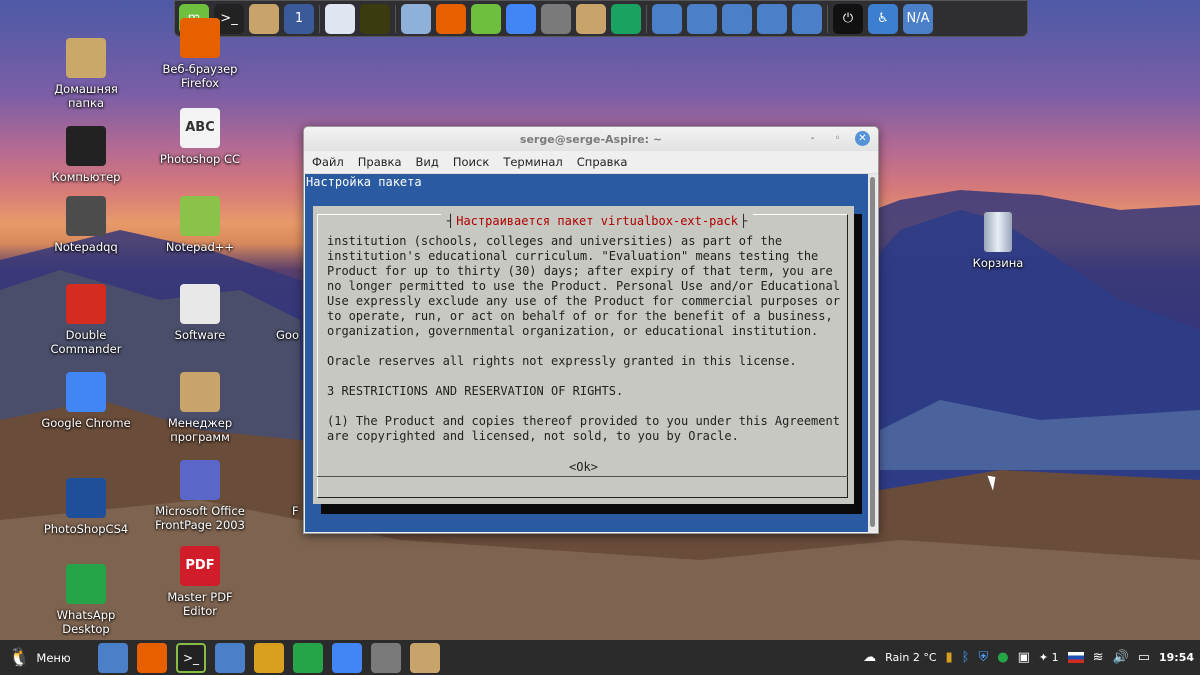 The height and width of the screenshot is (675, 1200). What do you see at coordinates (1075, 657) in the screenshot?
I see `keyboard-layout-flag-icon` at bounding box center [1075, 657].